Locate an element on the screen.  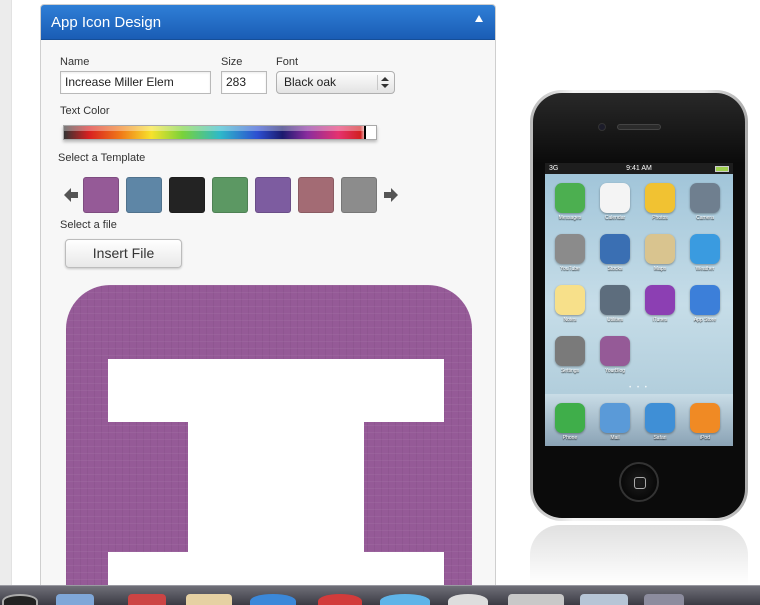
dock-app-label: Safari is located at coordinates (660, 438).